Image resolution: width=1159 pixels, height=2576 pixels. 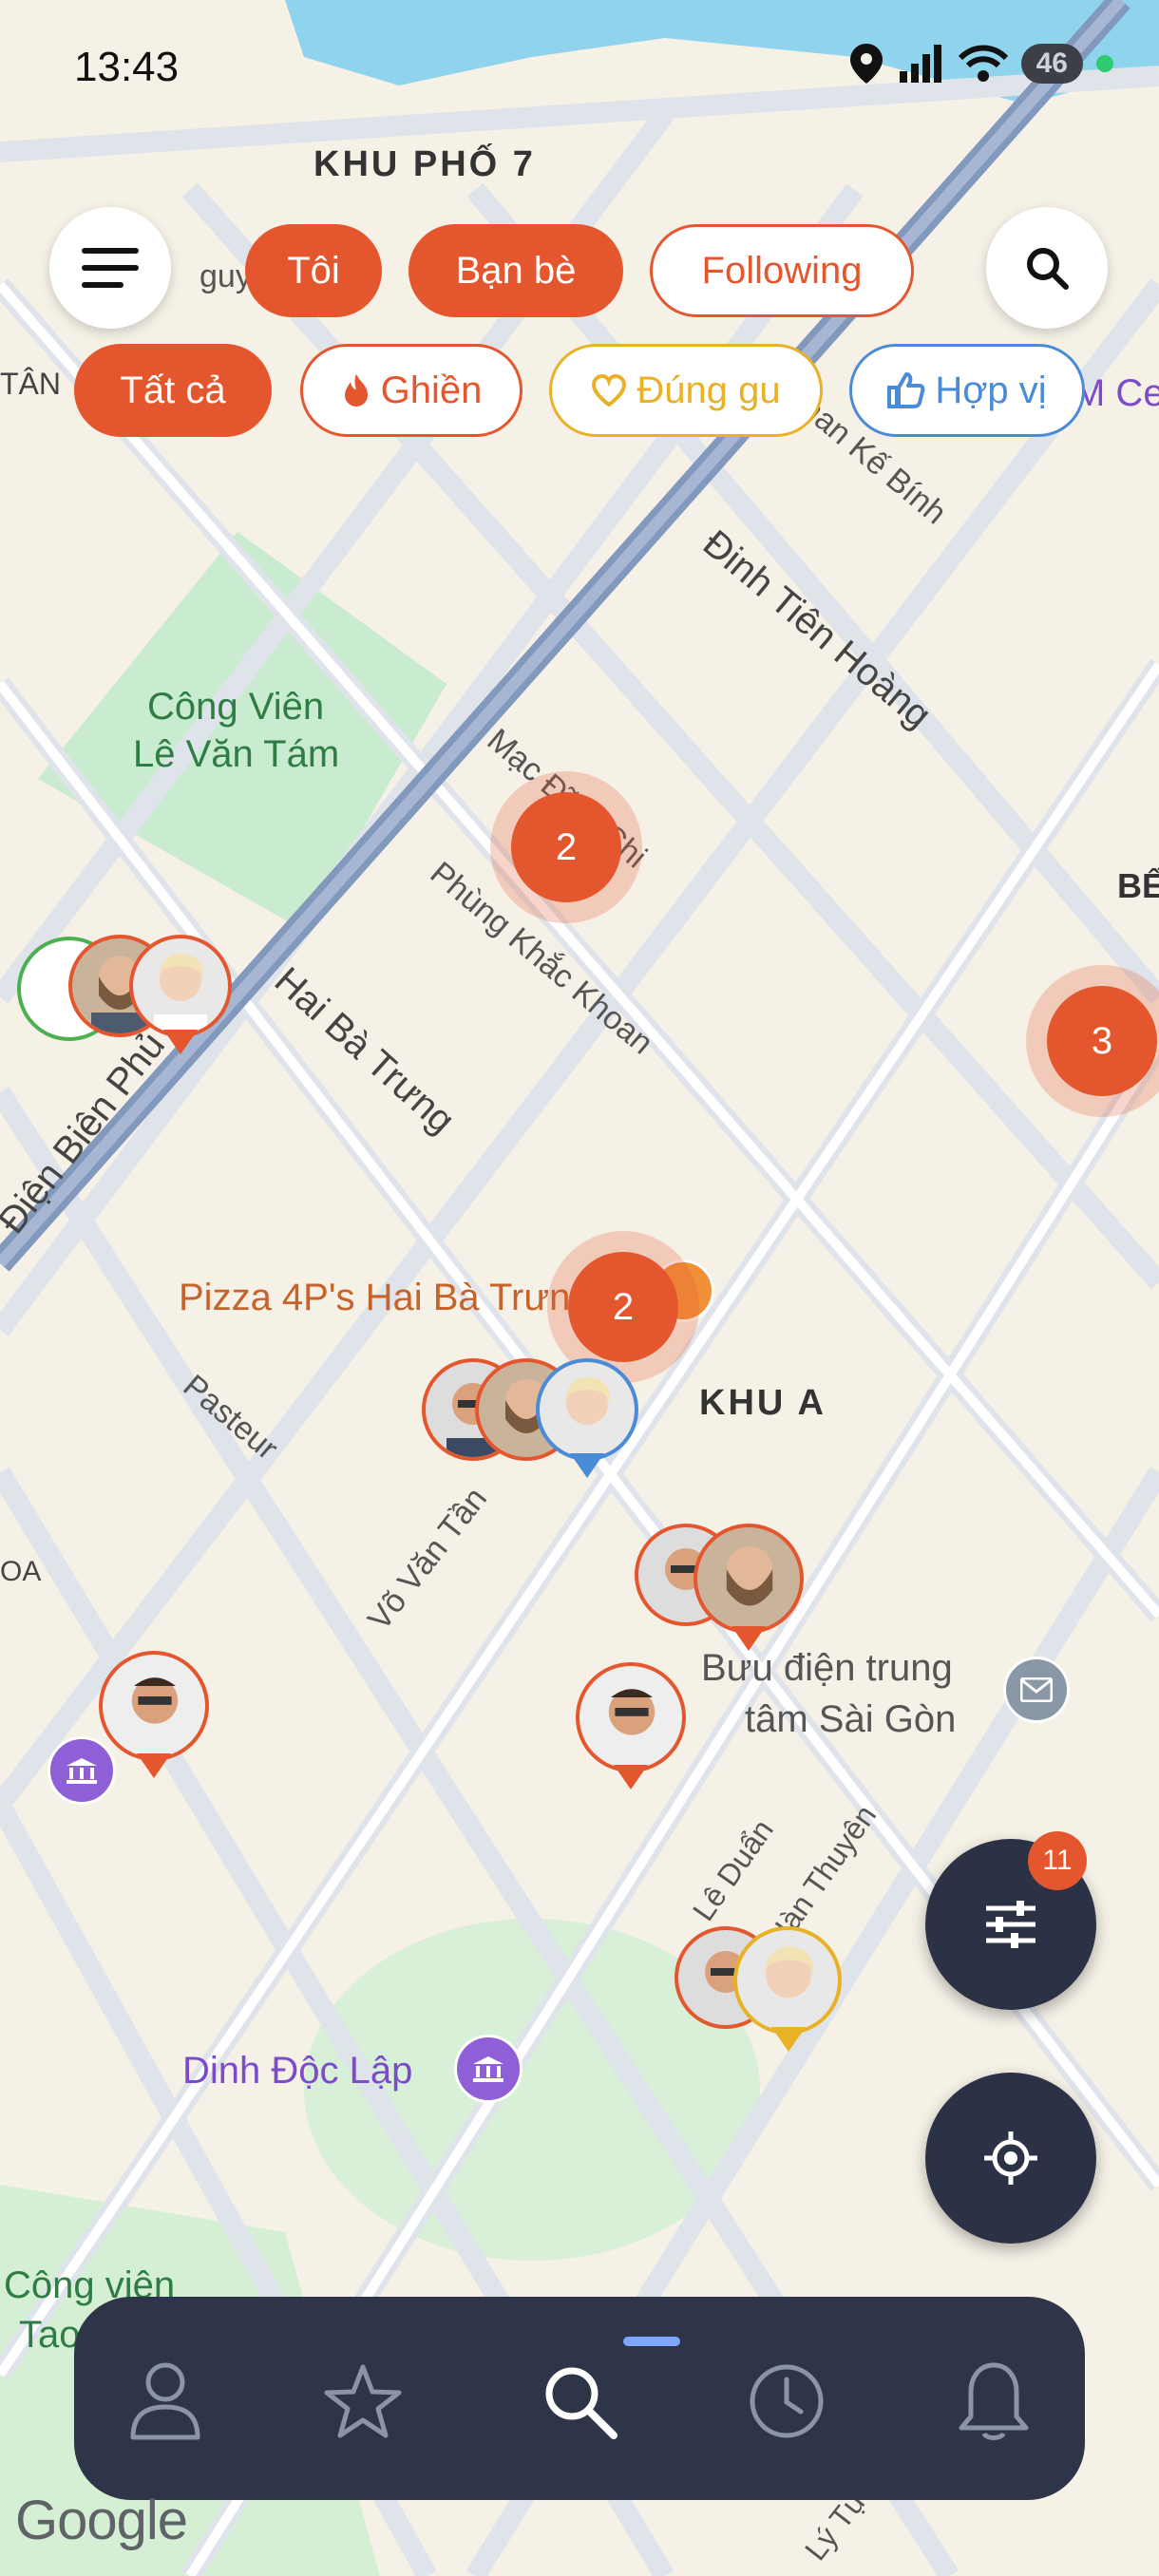 I want to click on star-icon, so click(x=363, y=2401).